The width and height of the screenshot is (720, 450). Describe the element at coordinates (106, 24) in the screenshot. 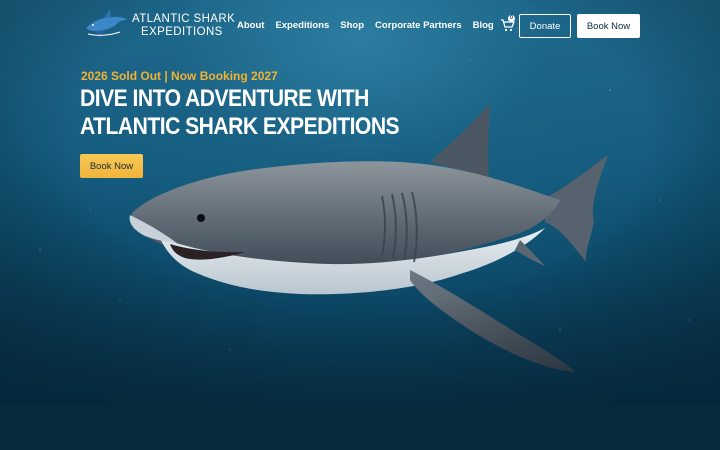

I see `shark-logo-icon` at that location.